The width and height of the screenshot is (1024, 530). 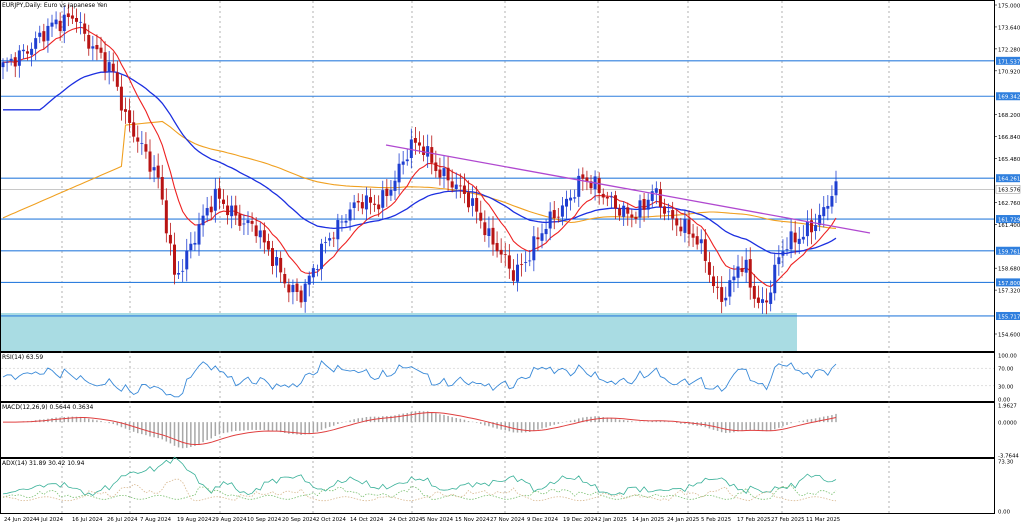 I want to click on rsi-line, so click(x=419, y=379).